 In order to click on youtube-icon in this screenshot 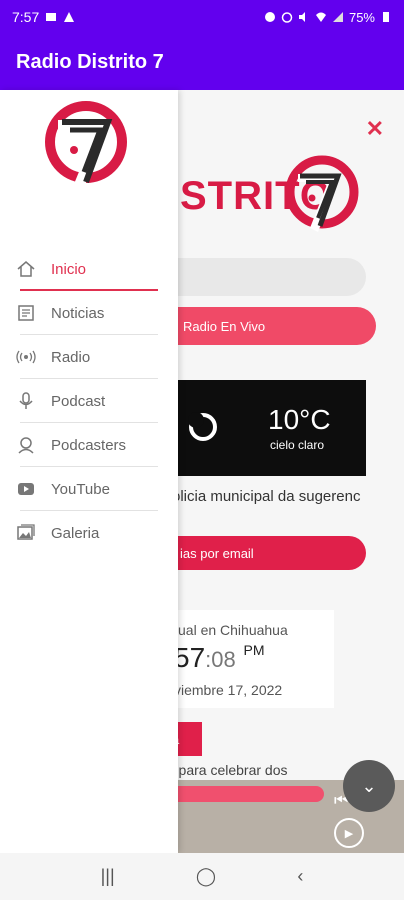, I will do `click(26, 489)`.